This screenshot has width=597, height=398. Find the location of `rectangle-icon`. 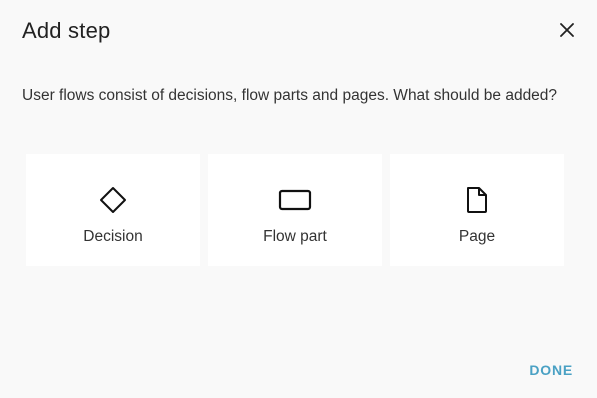

rectangle-icon is located at coordinates (295, 200).